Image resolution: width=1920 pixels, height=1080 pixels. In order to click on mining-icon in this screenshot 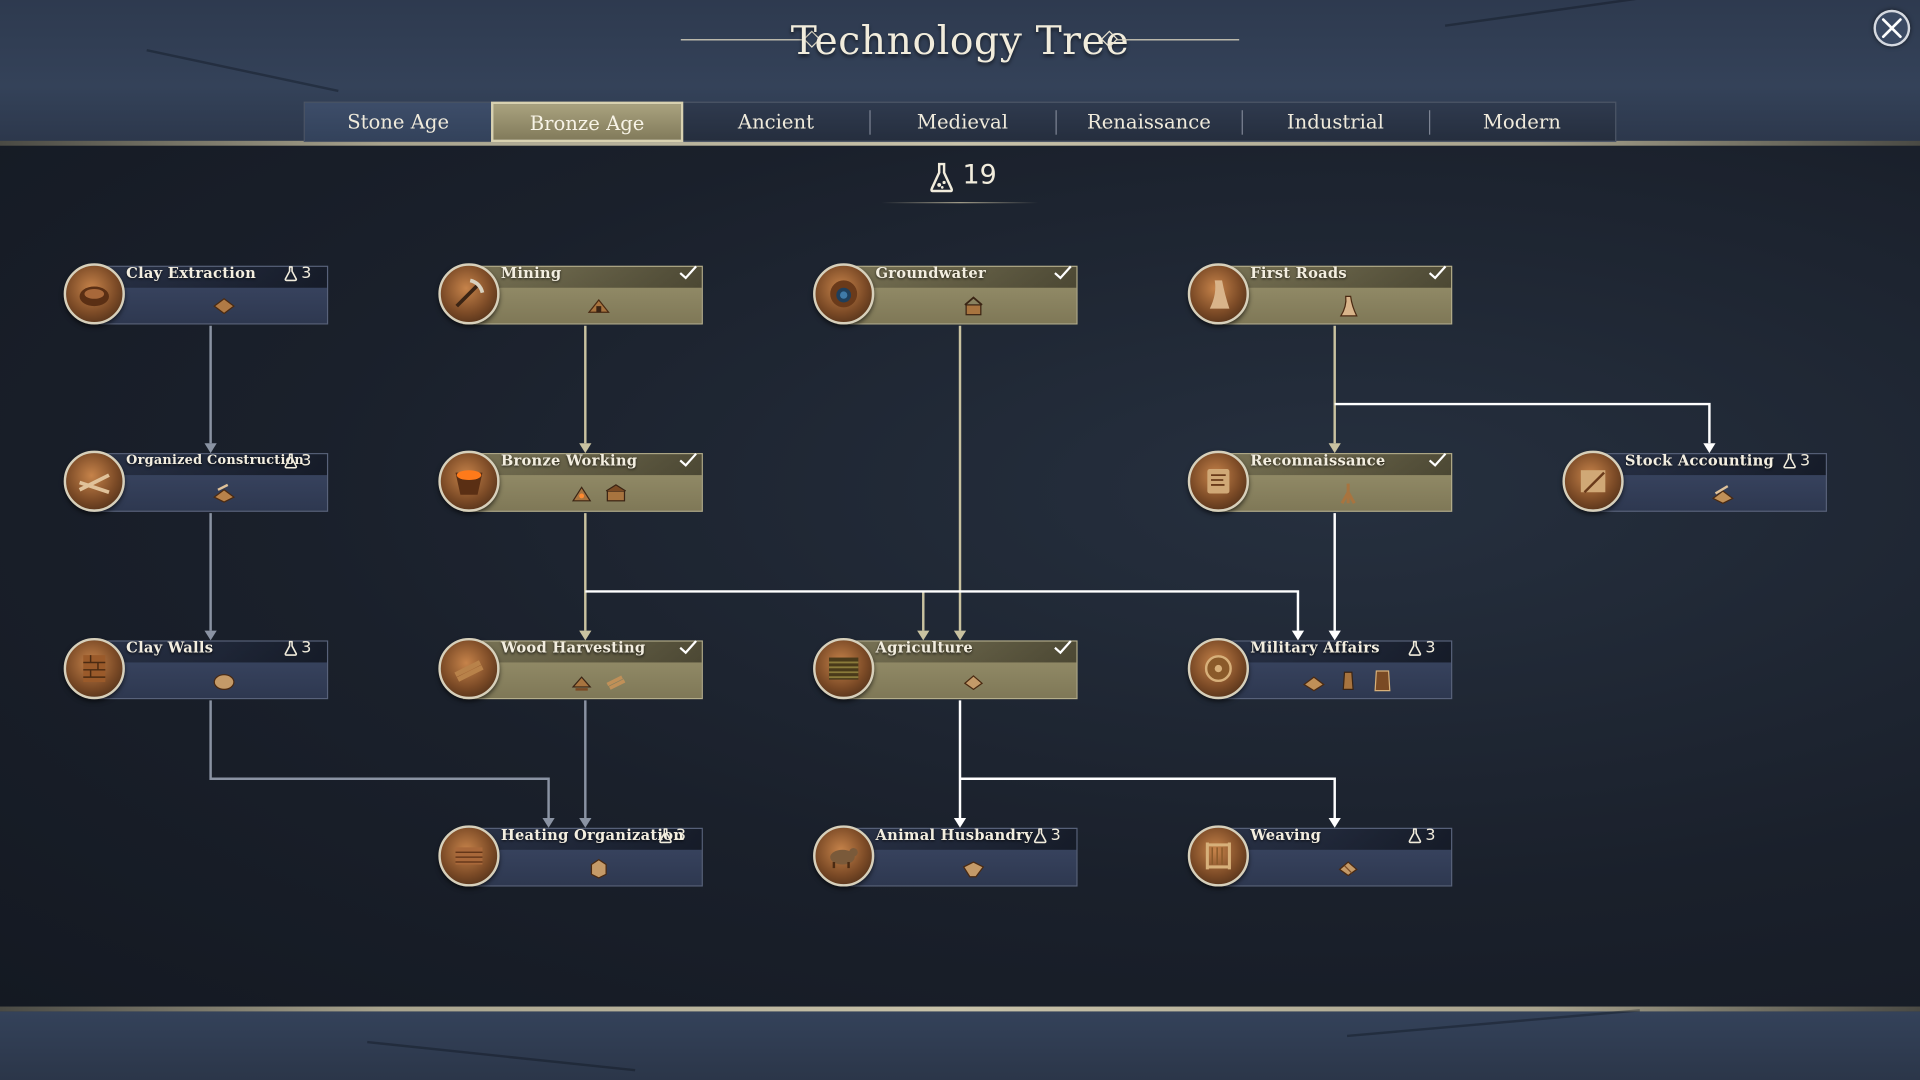, I will do `click(469, 294)`.